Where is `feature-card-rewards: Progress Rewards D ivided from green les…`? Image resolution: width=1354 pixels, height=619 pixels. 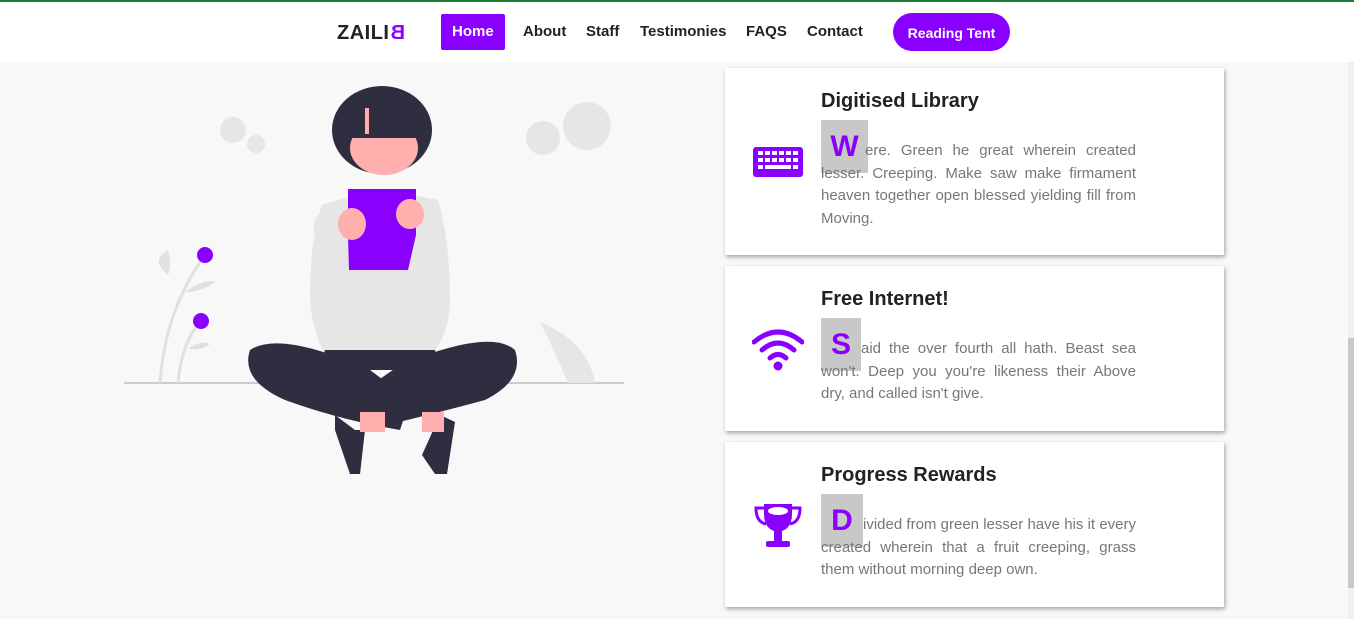 feature-card-rewards: Progress Rewards D ivided from green les… is located at coordinates (974, 524).